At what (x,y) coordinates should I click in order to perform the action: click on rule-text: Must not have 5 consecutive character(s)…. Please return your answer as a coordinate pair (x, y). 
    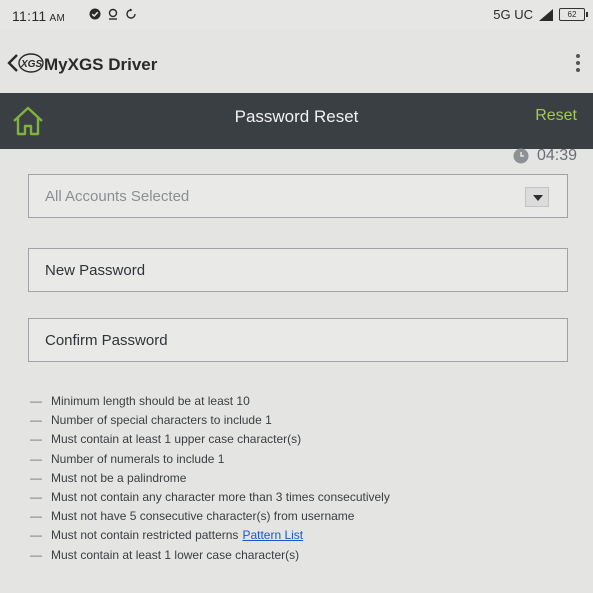
    Looking at the image, I should click on (203, 516).